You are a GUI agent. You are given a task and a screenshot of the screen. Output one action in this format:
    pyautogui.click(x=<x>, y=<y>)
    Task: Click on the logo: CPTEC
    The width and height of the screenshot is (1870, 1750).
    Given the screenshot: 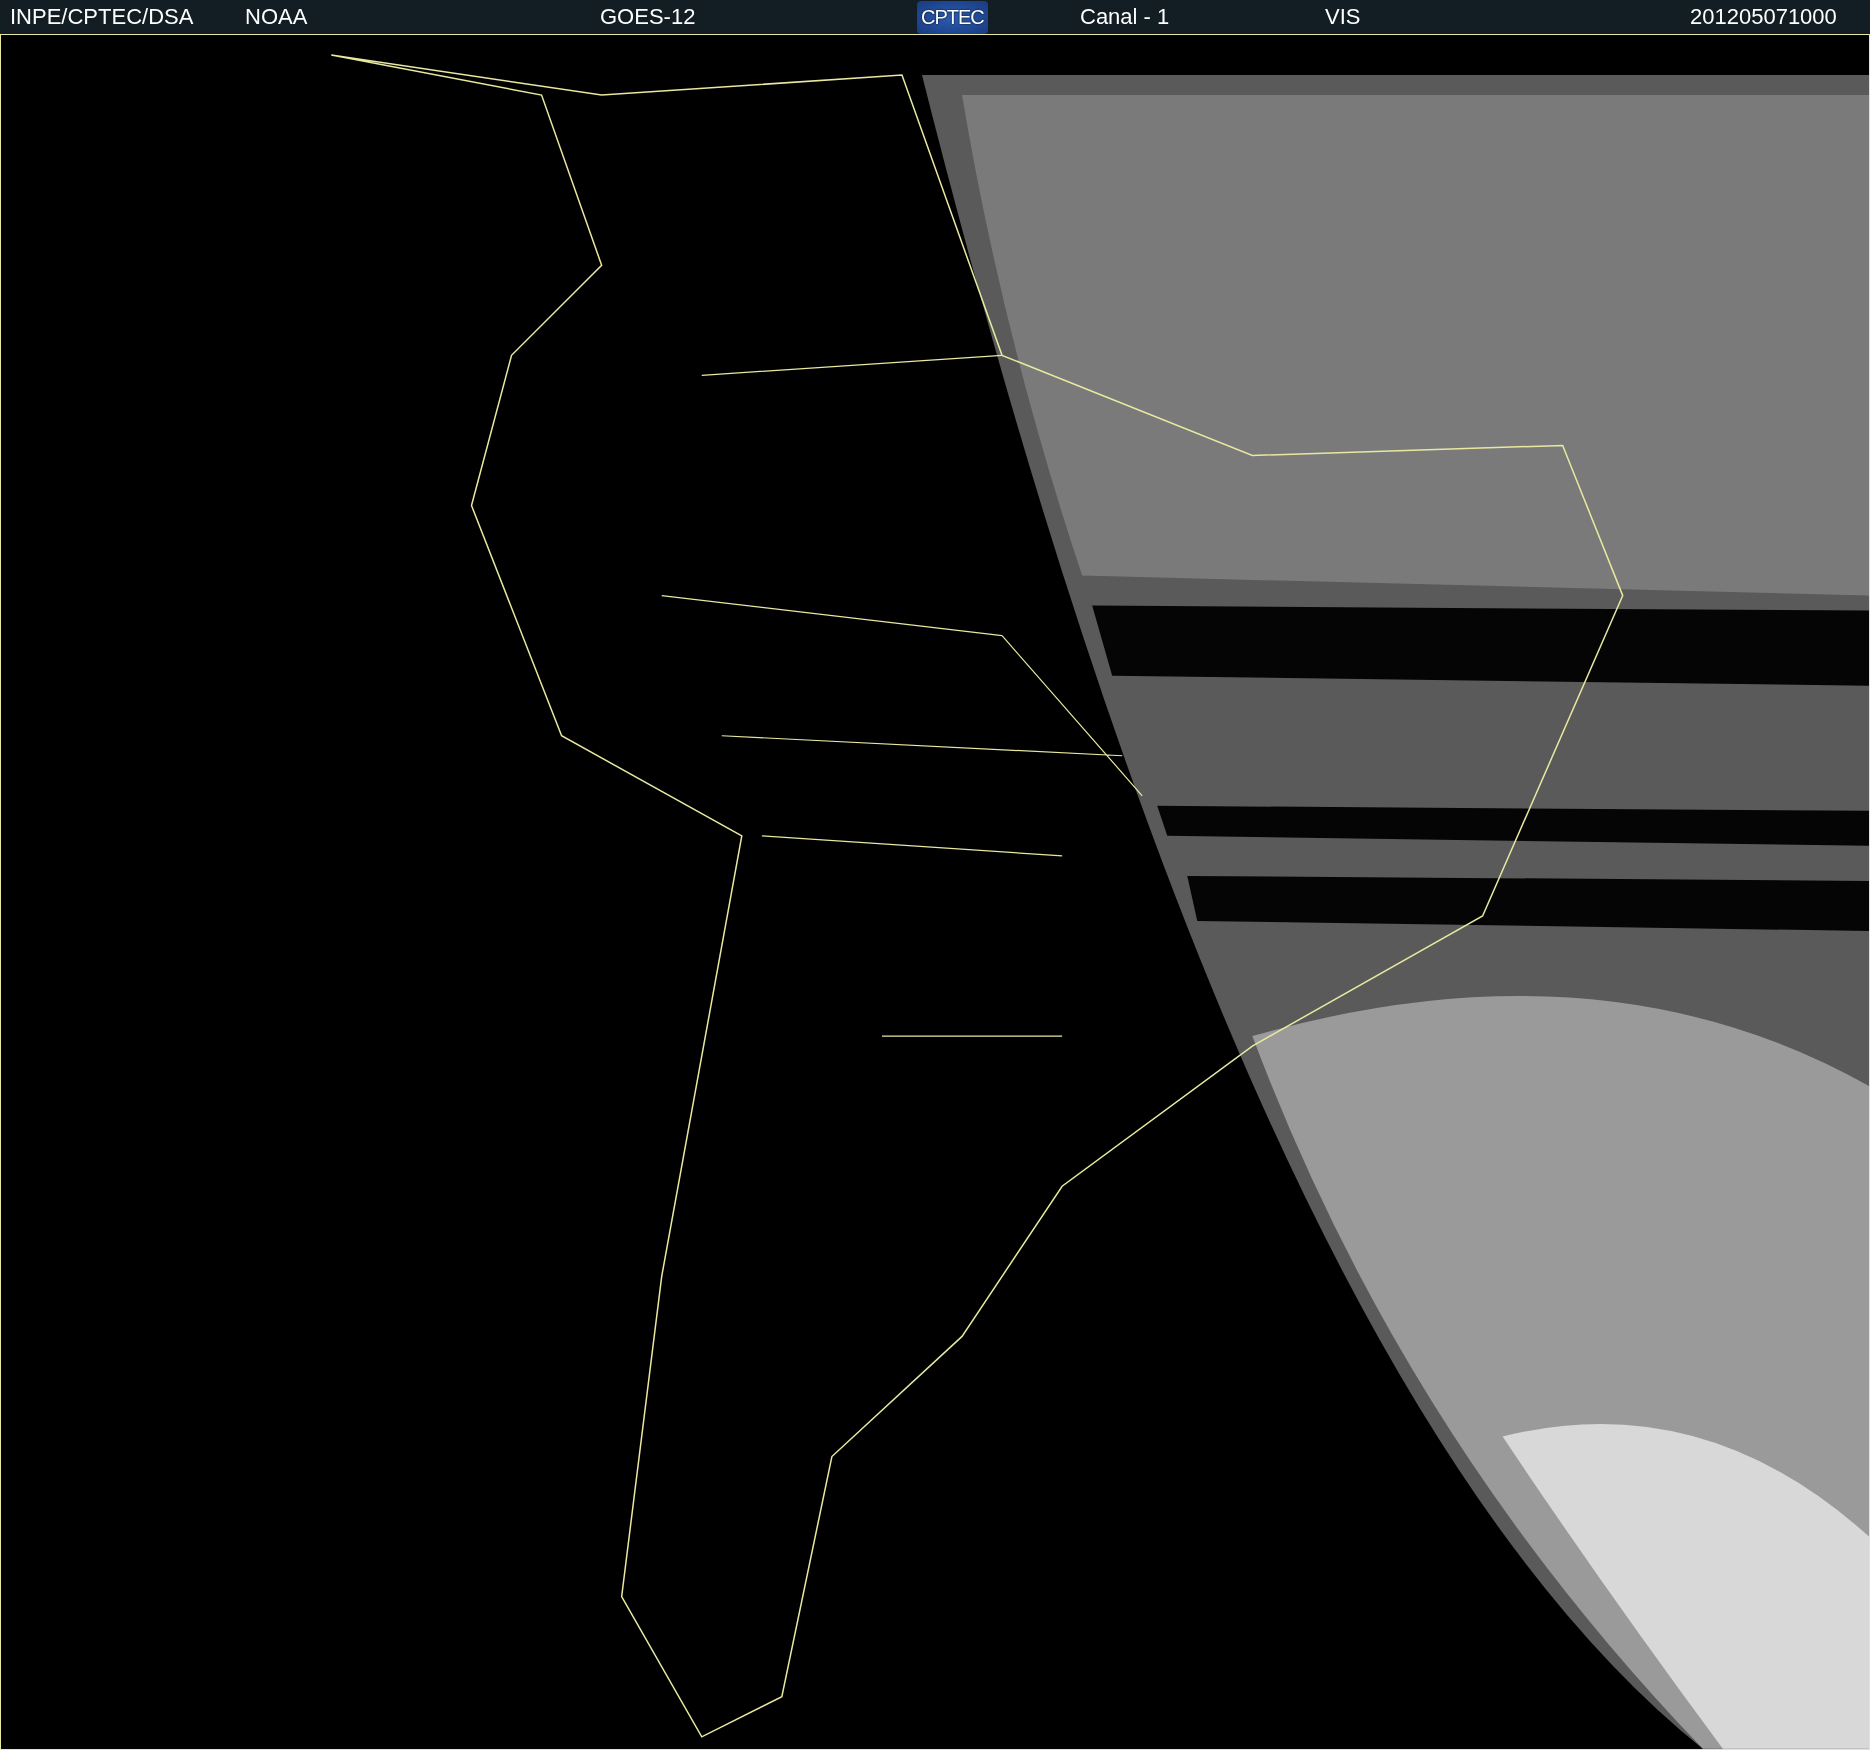 What is the action you would take?
    pyautogui.click(x=952, y=17)
    